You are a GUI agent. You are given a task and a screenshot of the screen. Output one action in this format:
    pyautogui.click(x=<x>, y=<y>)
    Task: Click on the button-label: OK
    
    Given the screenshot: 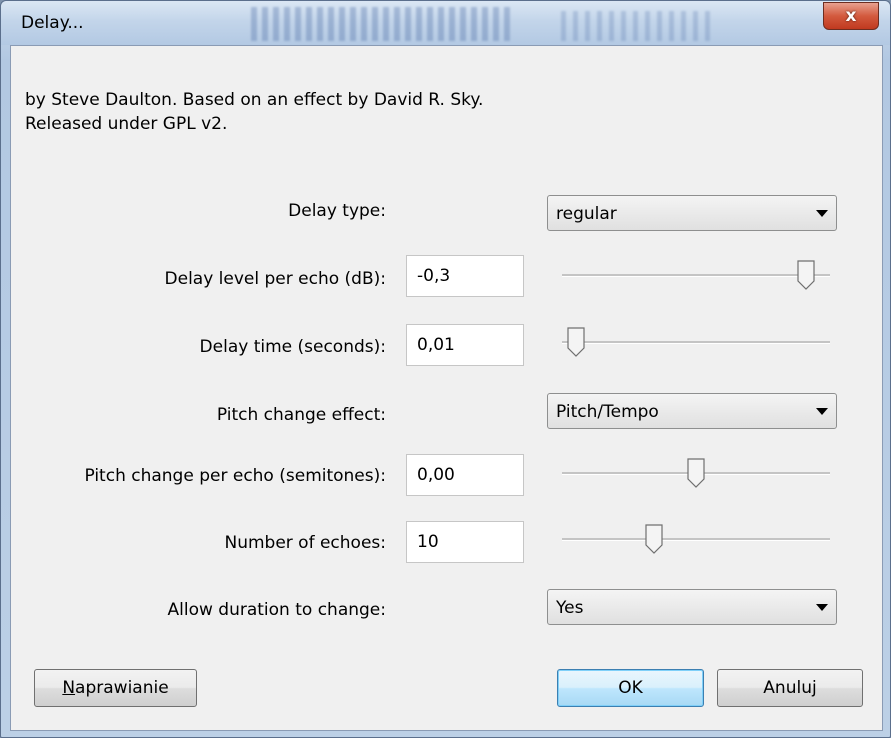 What is the action you would take?
    pyautogui.click(x=630, y=688)
    